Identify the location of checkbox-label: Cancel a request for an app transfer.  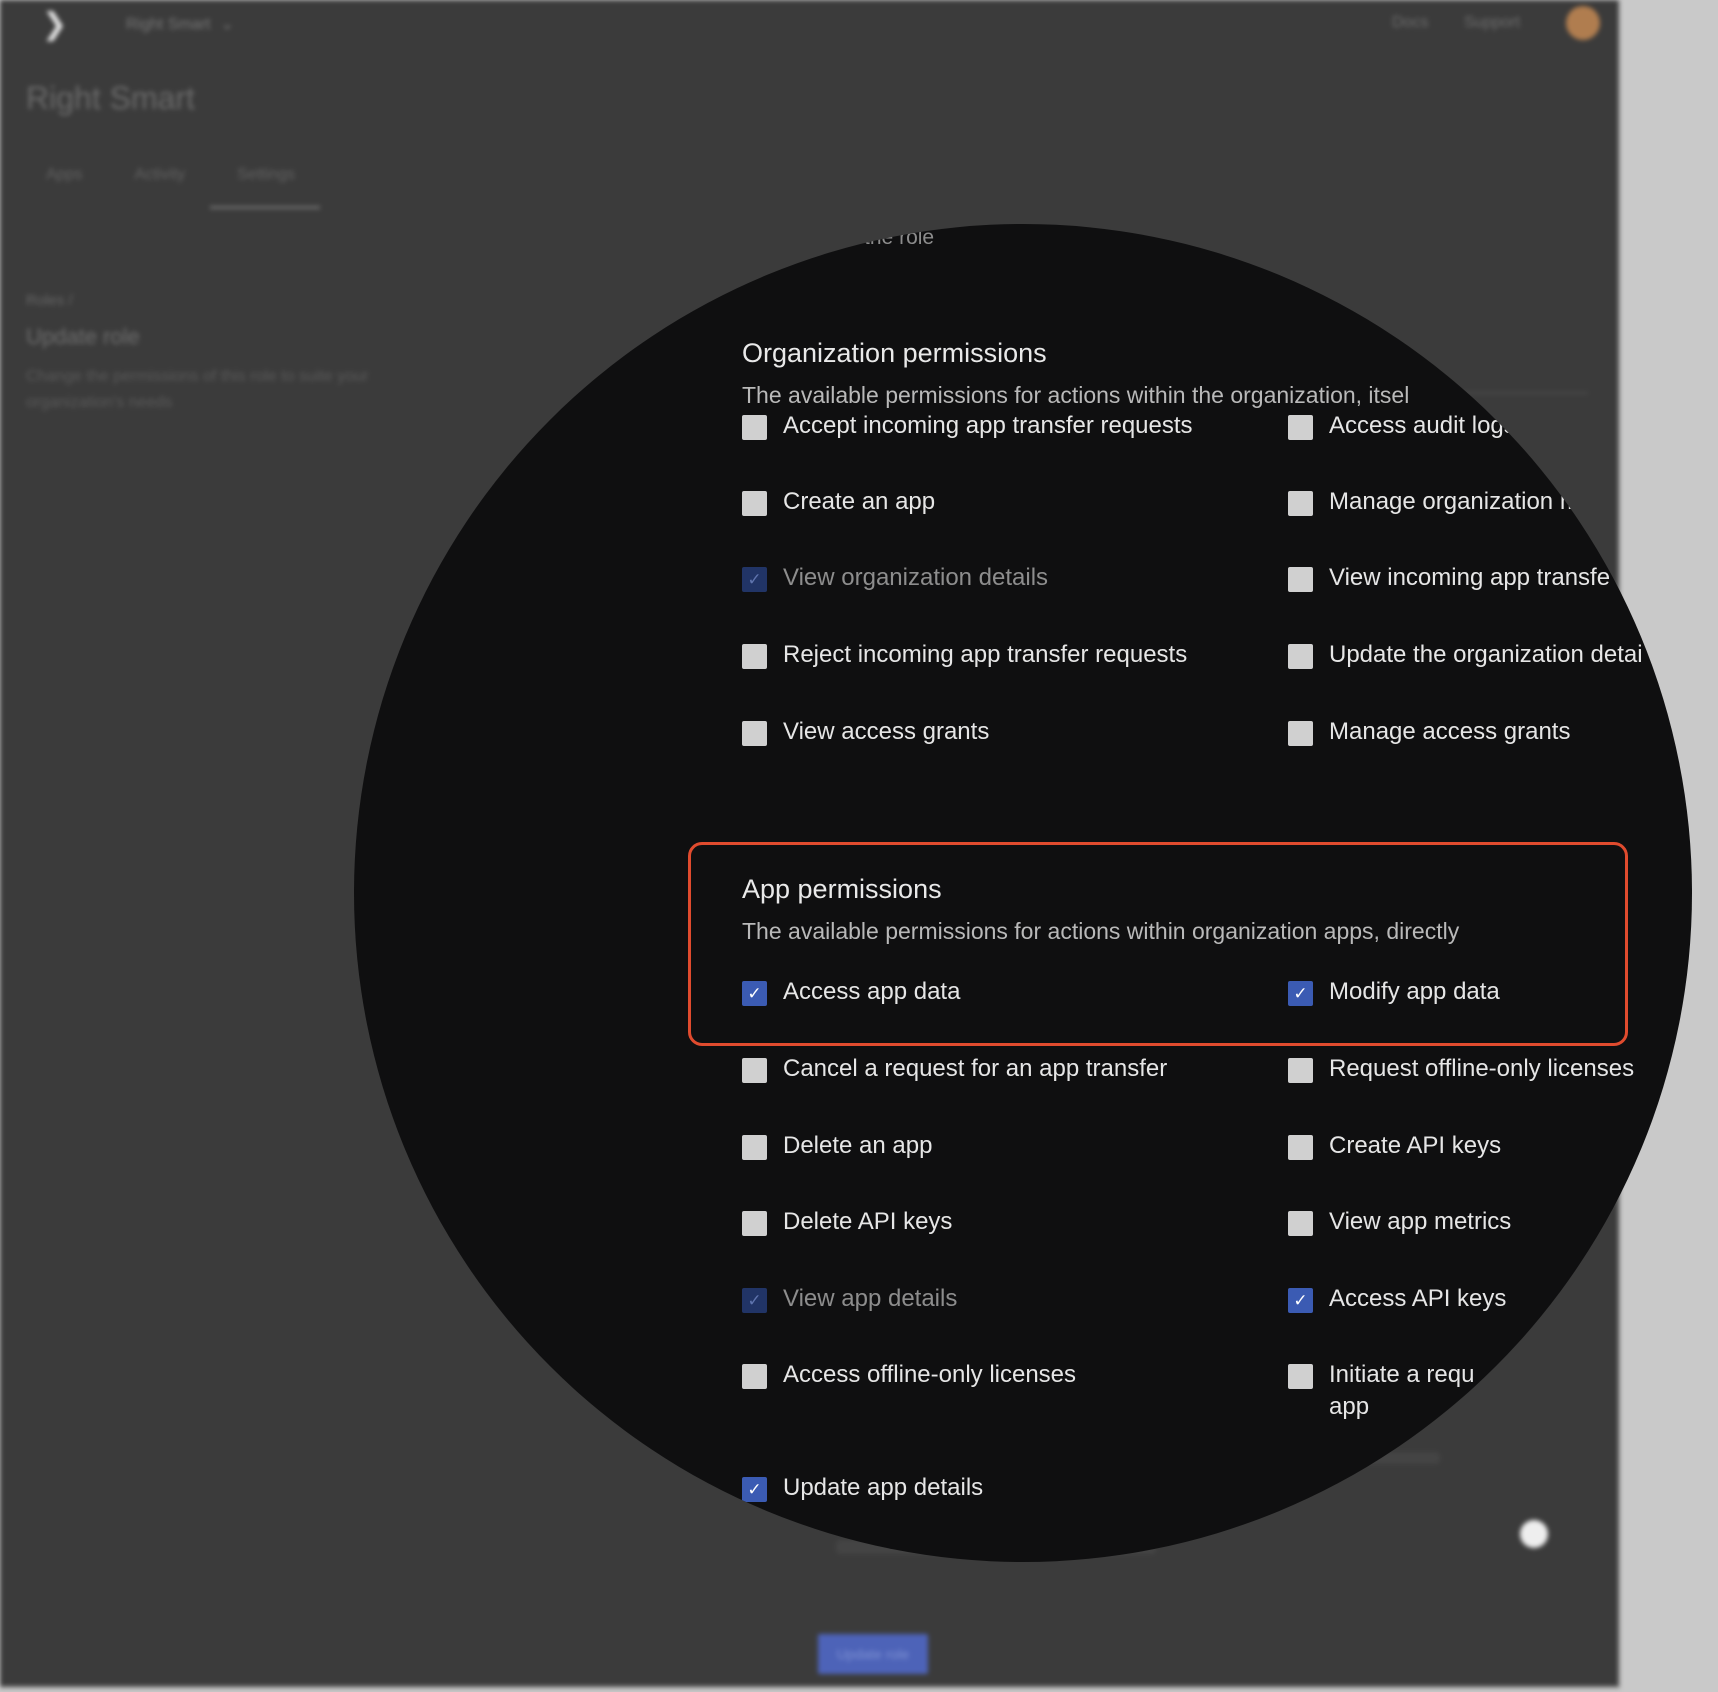
(975, 1068).